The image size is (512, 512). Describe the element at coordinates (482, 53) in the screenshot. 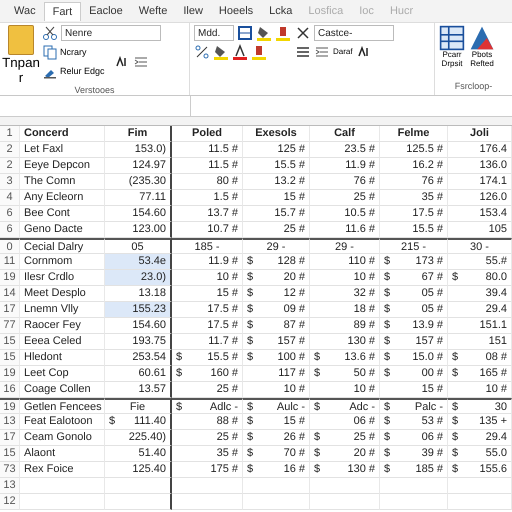

I see `ribbon-button: Pbots Refted` at that location.